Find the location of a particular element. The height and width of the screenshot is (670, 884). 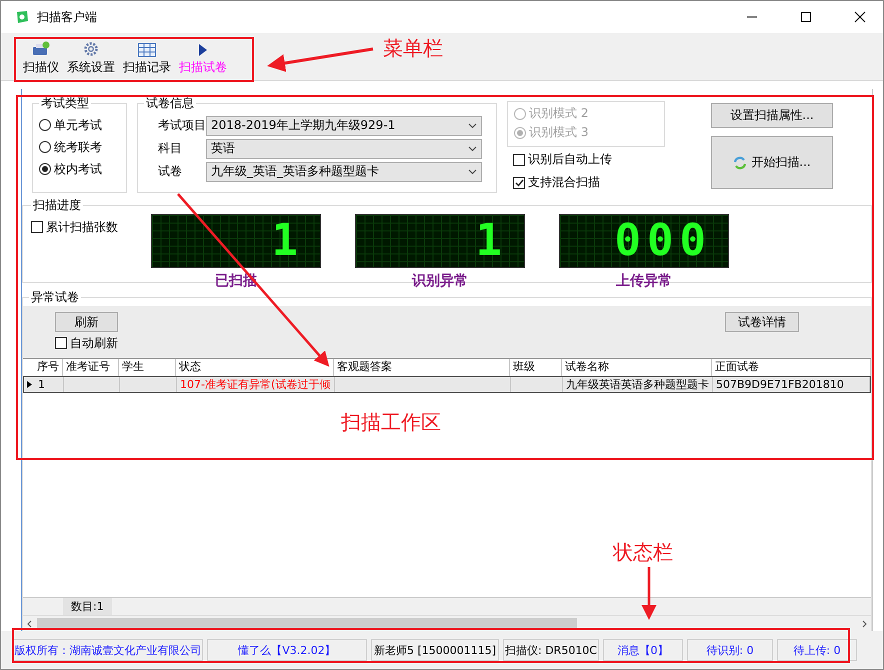

refresh-icon is located at coordinates (740, 163).